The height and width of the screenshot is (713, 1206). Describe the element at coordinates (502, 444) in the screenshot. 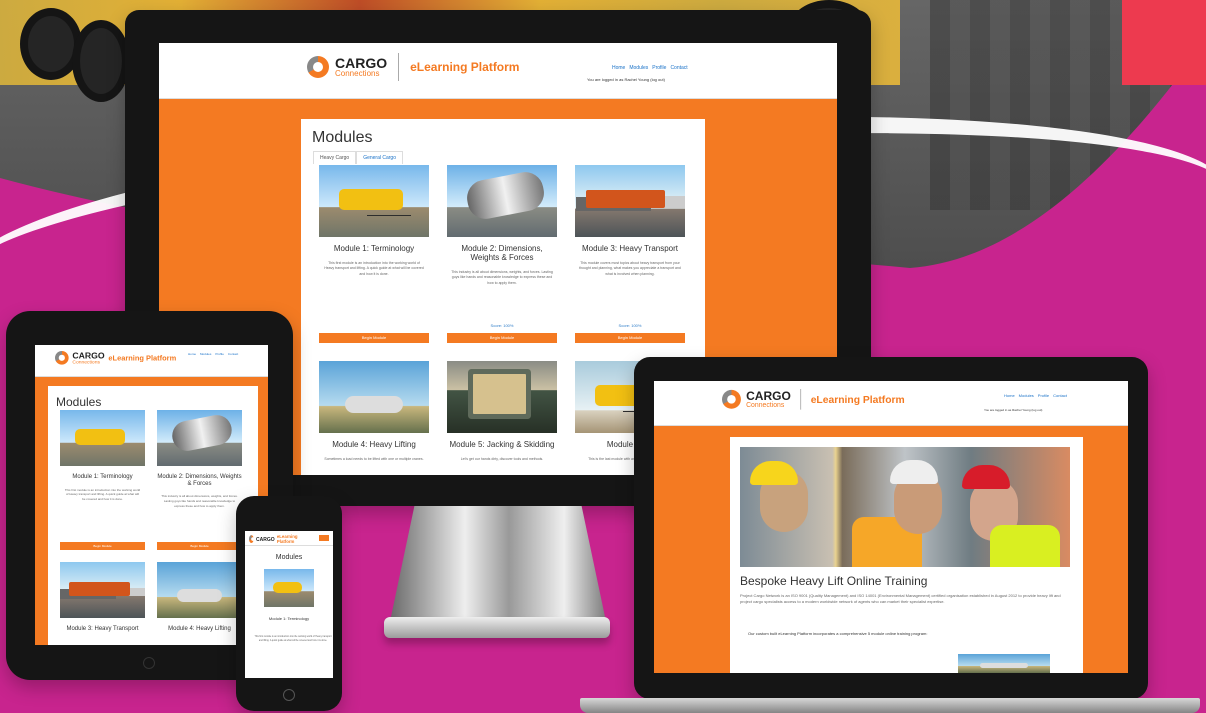

I see `module-title: Module 5: Jacking & Skidding` at that location.